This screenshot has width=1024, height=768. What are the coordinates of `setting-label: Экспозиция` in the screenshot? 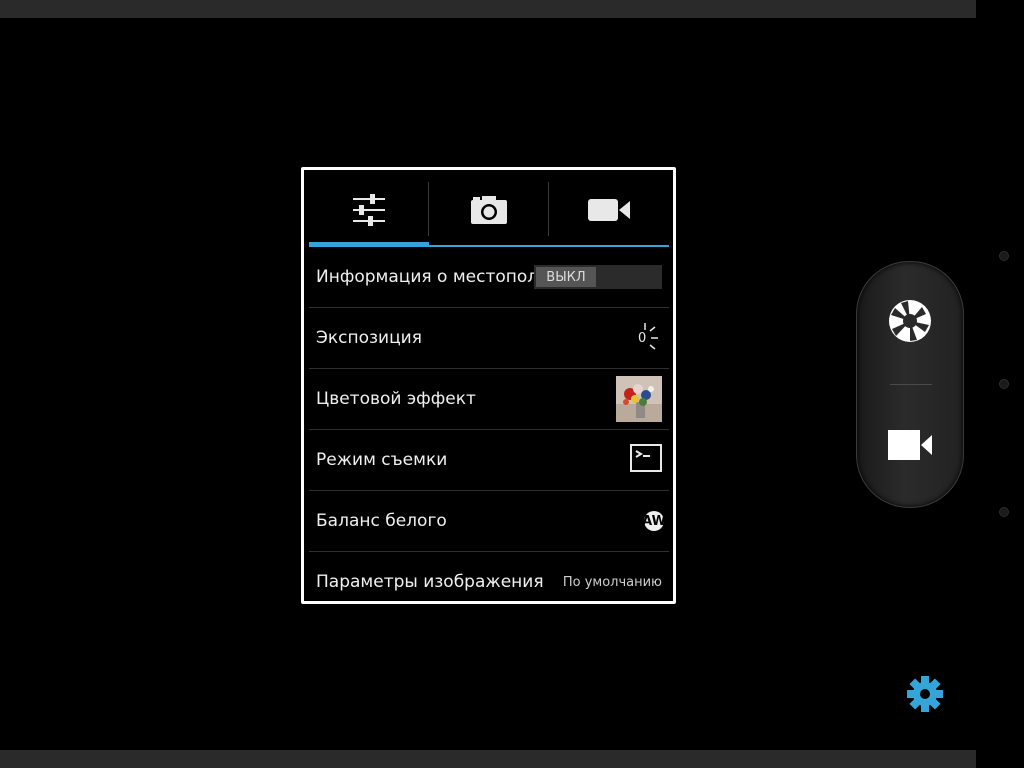 It's located at (369, 338).